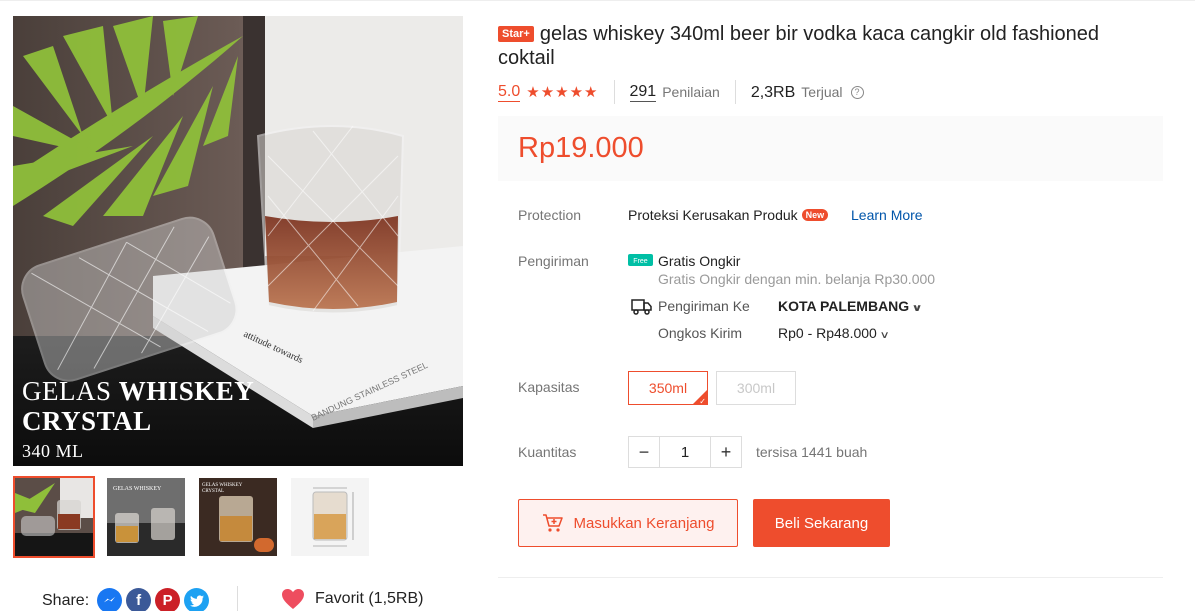 This screenshot has width=1195, height=611. Describe the element at coordinates (668, 388) in the screenshot. I see `variant-350ml: 350ml ✓` at that location.